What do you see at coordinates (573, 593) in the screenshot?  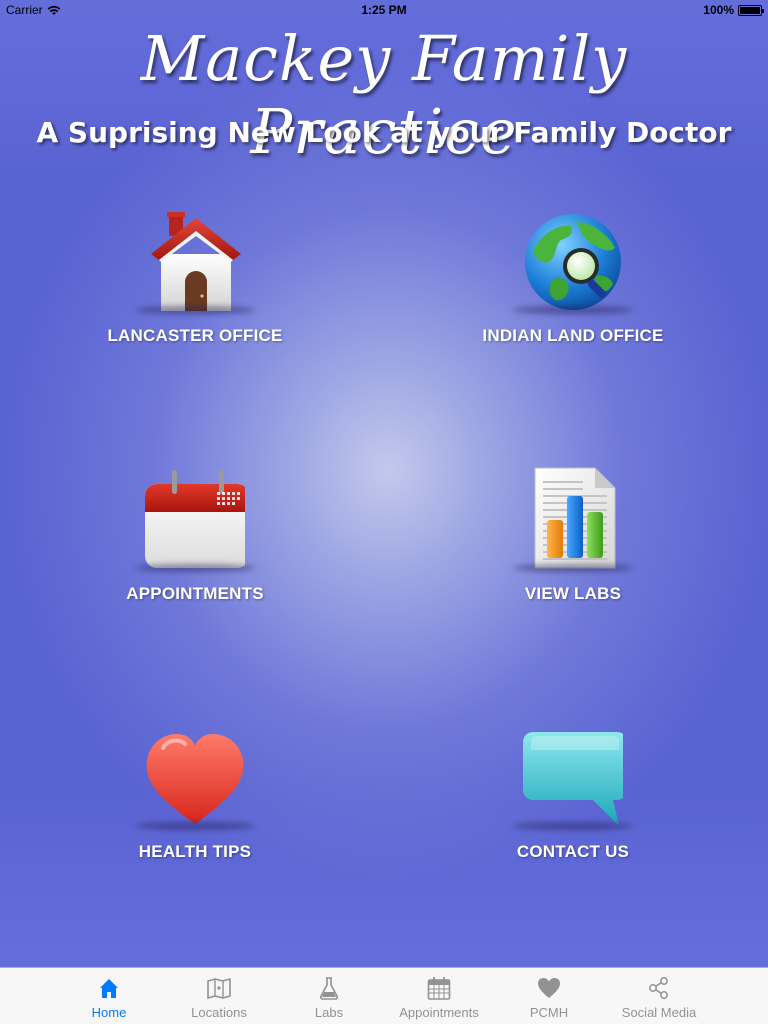 I see `tile-label: VIEW LABS` at bounding box center [573, 593].